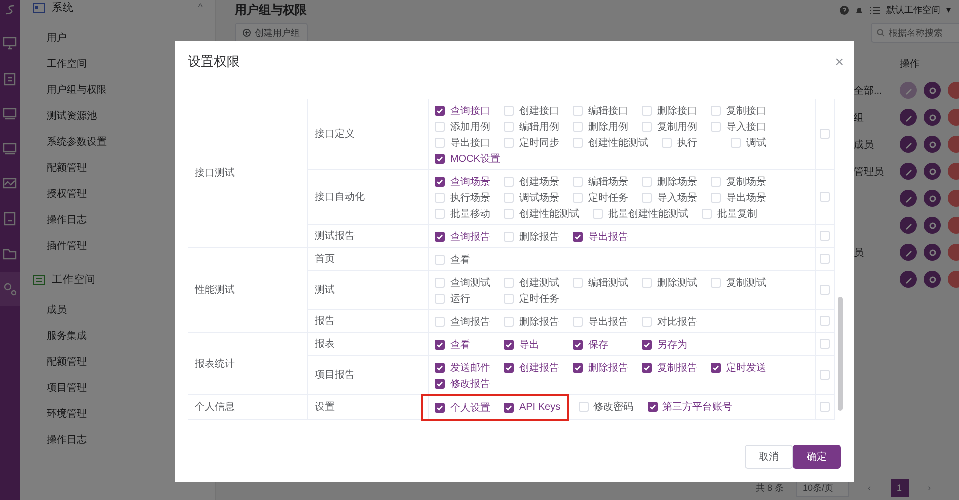 This screenshot has width=959, height=500. Describe the element at coordinates (869, 172) in the screenshot. I see `table-cell-text: 管理员` at that location.